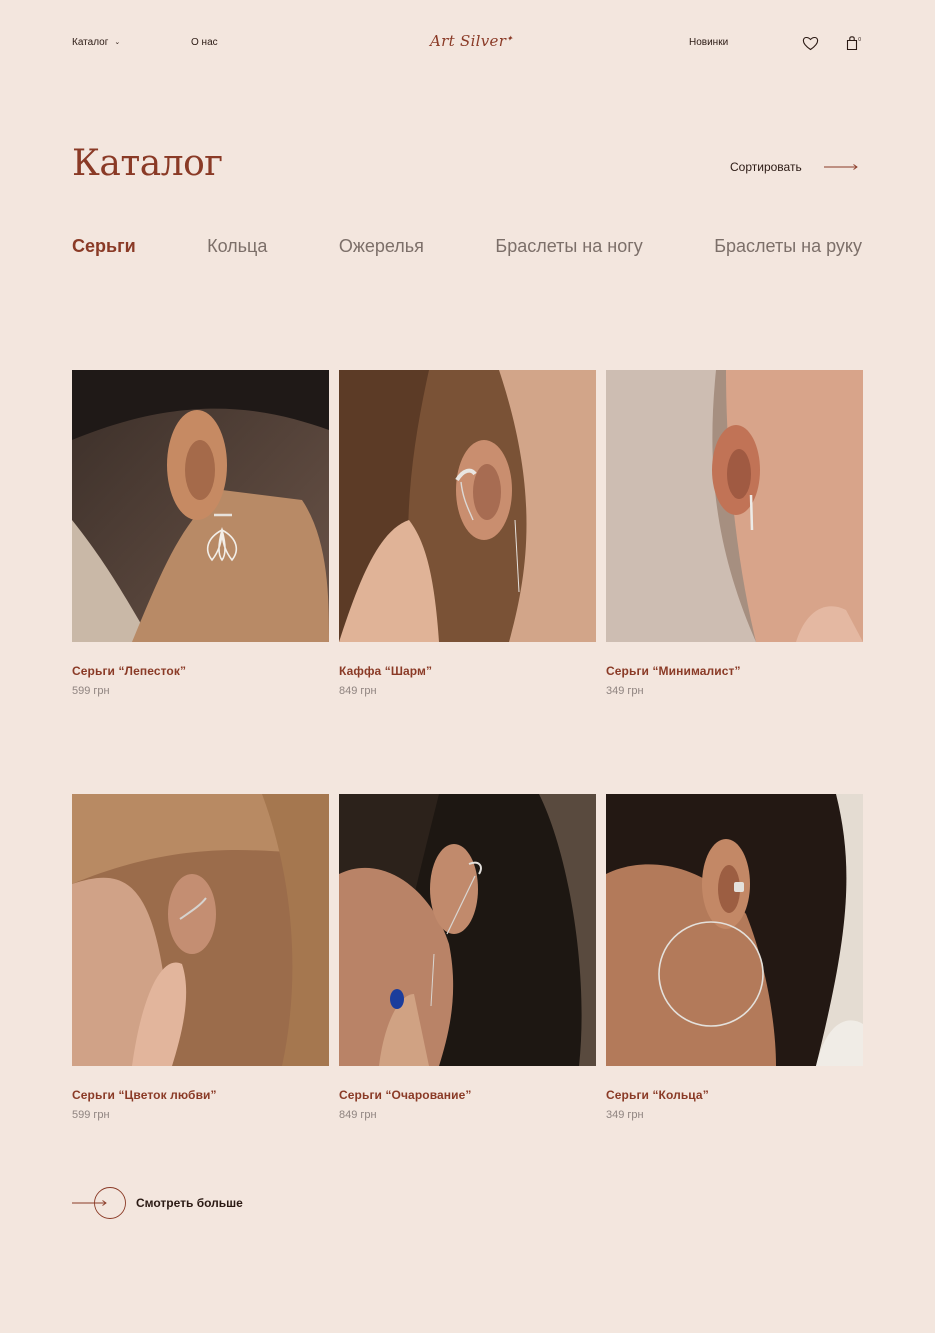 Image resolution: width=935 pixels, height=1333 pixels. Describe the element at coordinates (147, 163) in the screenshot. I see `page-title: Каталог` at that location.